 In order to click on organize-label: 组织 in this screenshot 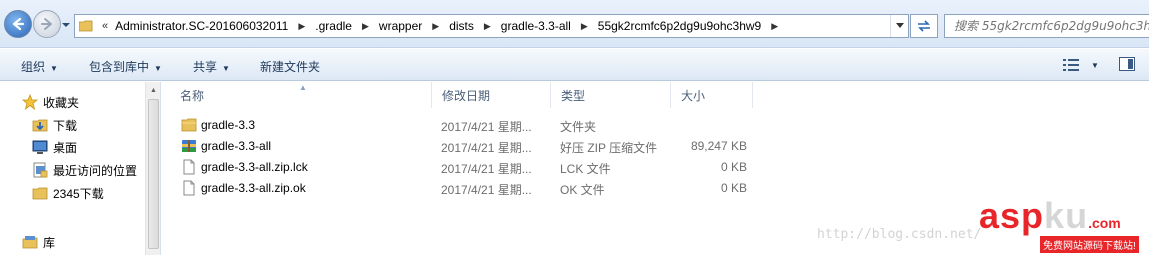, I will do `click(33, 67)`.